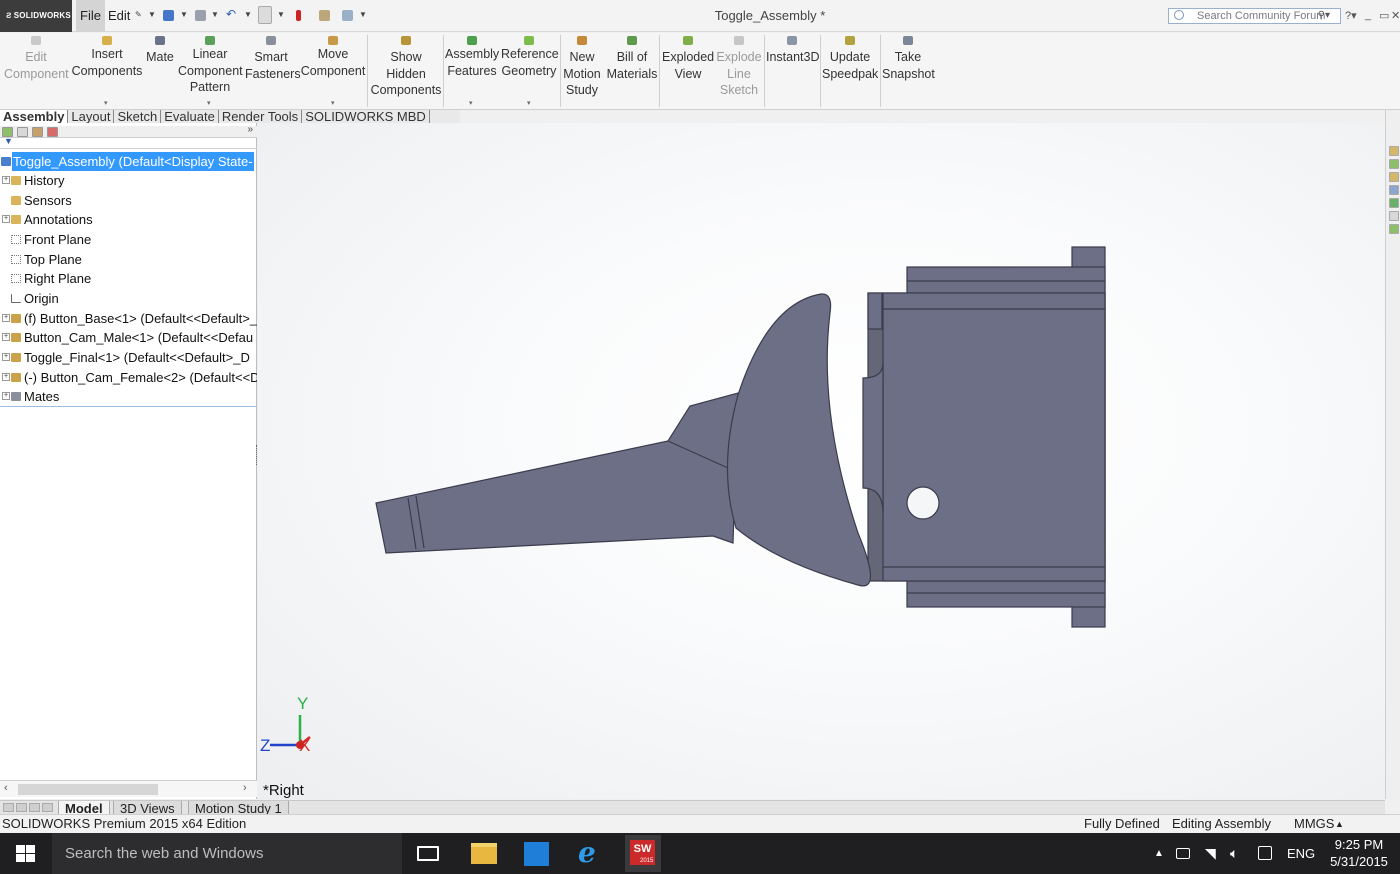 The image size is (1400, 874). I want to click on exploded-view-button: Exploded View, so click(688, 59).